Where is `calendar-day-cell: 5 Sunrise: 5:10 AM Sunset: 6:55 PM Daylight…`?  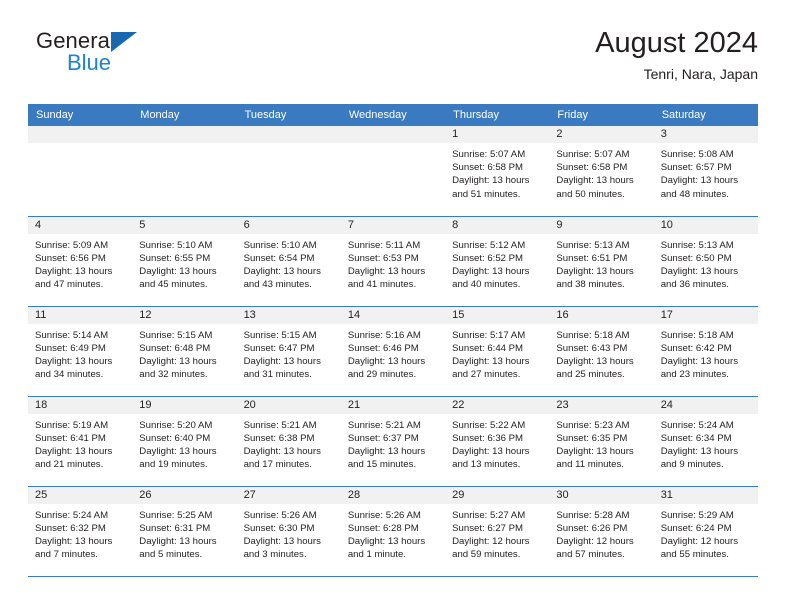 calendar-day-cell: 5 Sunrise: 5:10 AM Sunset: 6:55 PM Daylight… is located at coordinates (184, 261).